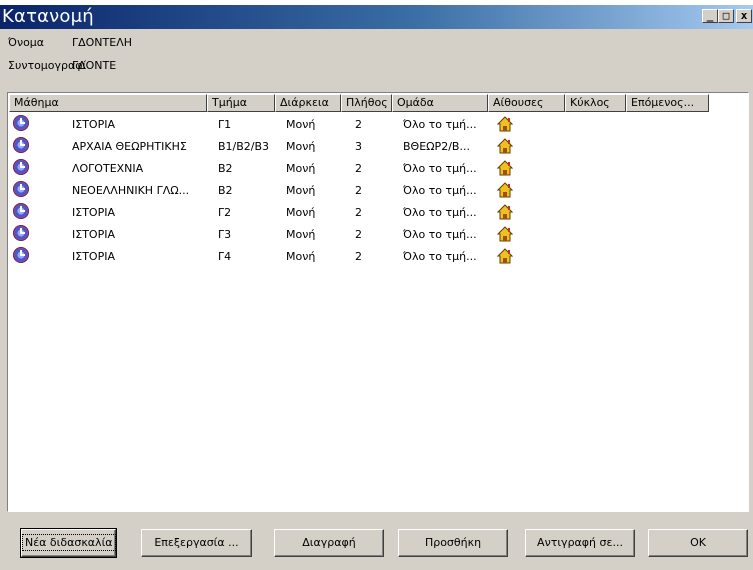 Image resolution: width=753 pixels, height=570 pixels. Describe the element at coordinates (225, 256) in the screenshot. I see `section-cell: Γ4` at that location.